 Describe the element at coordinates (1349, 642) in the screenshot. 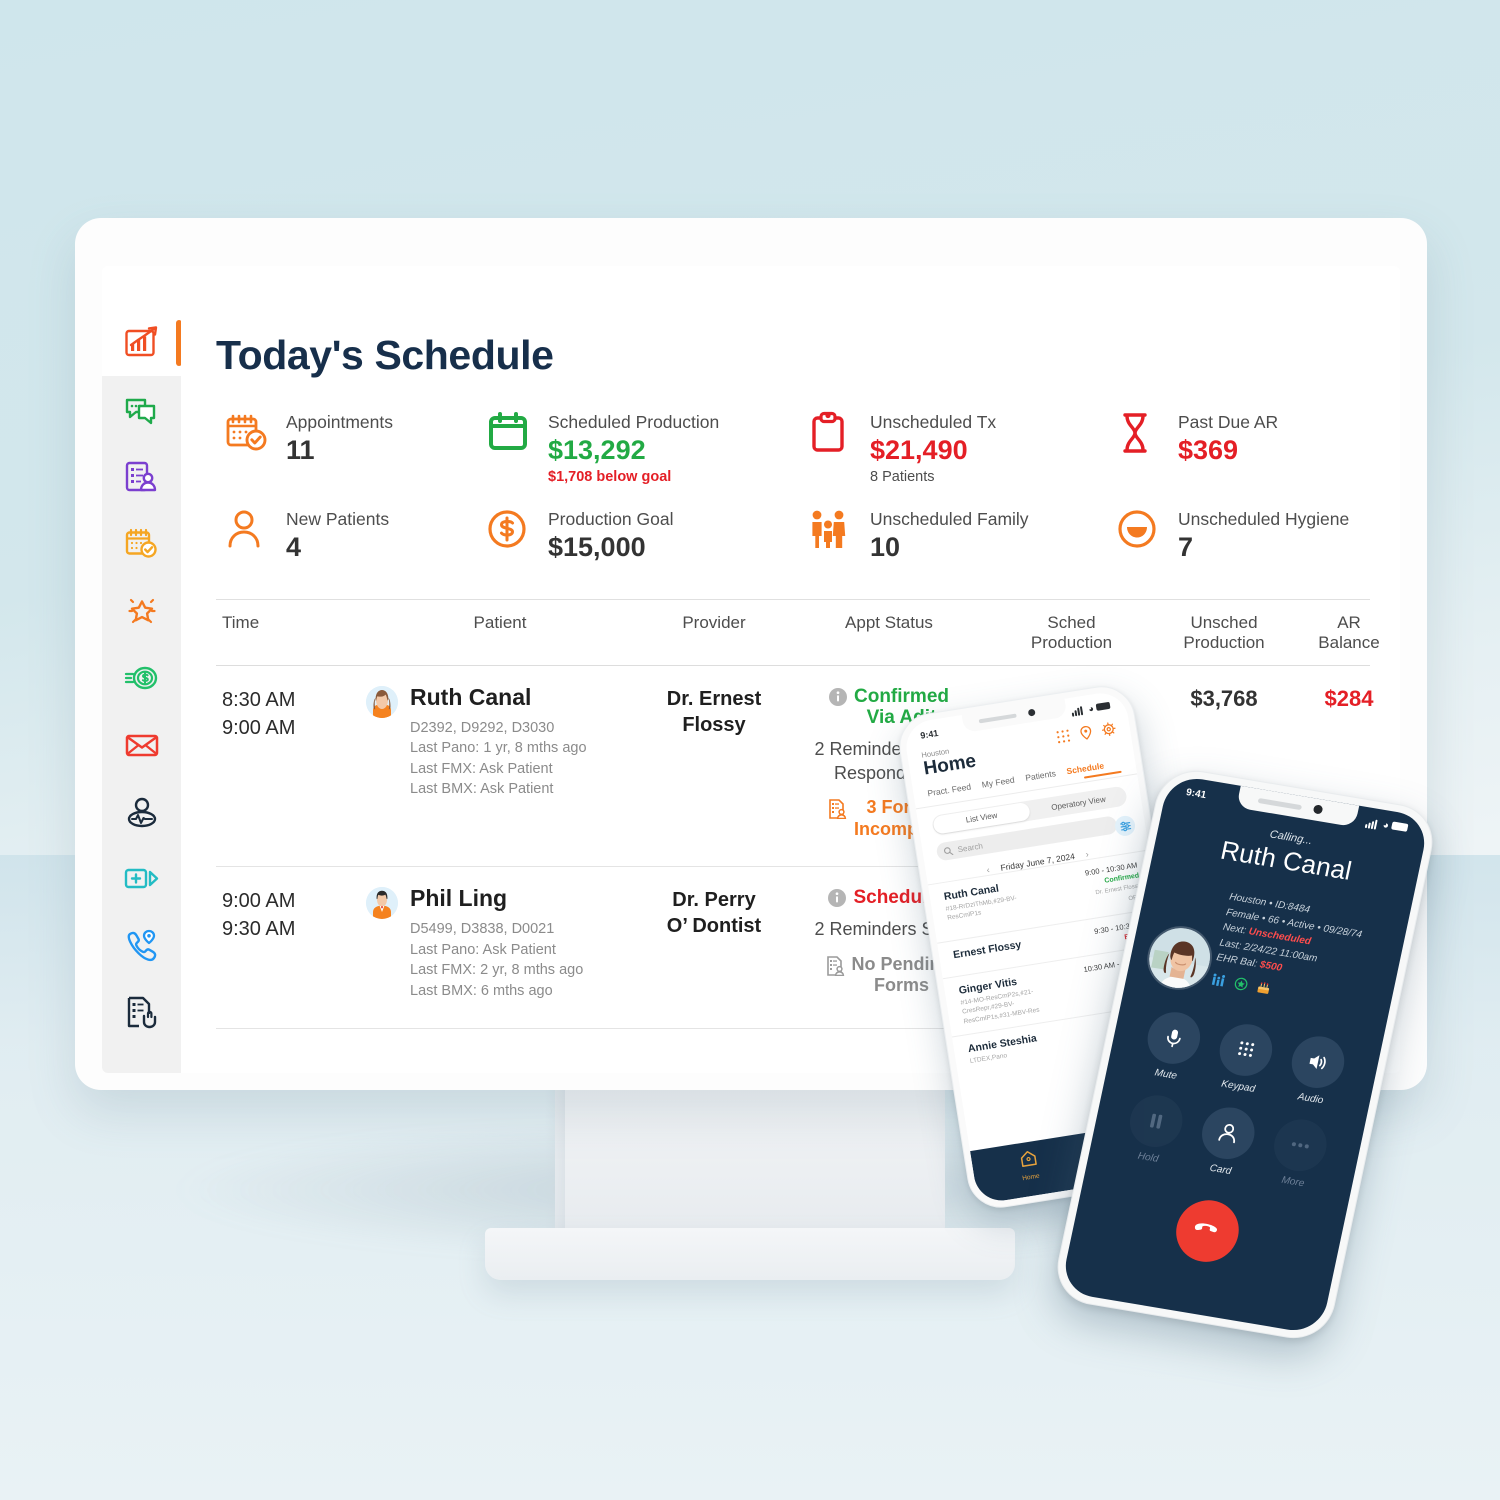

I see `ar-balance-line2: Balance` at that location.